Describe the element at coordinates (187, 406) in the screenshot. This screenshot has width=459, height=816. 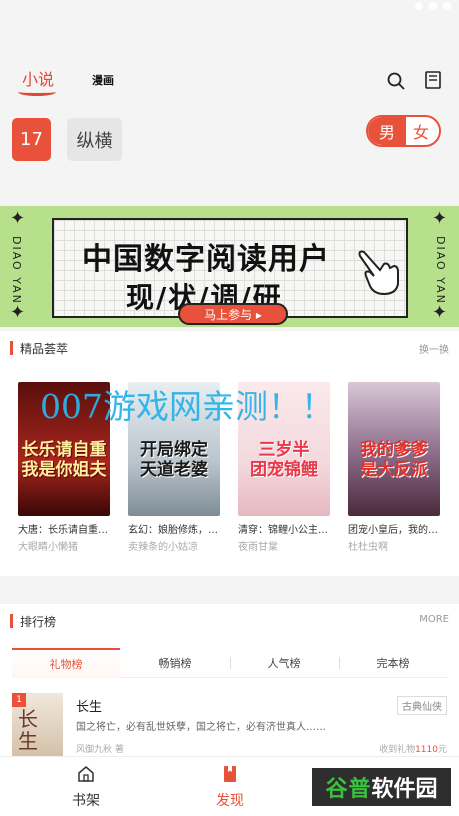
I see `watermark-text: 007游戏网亲测！！` at that location.